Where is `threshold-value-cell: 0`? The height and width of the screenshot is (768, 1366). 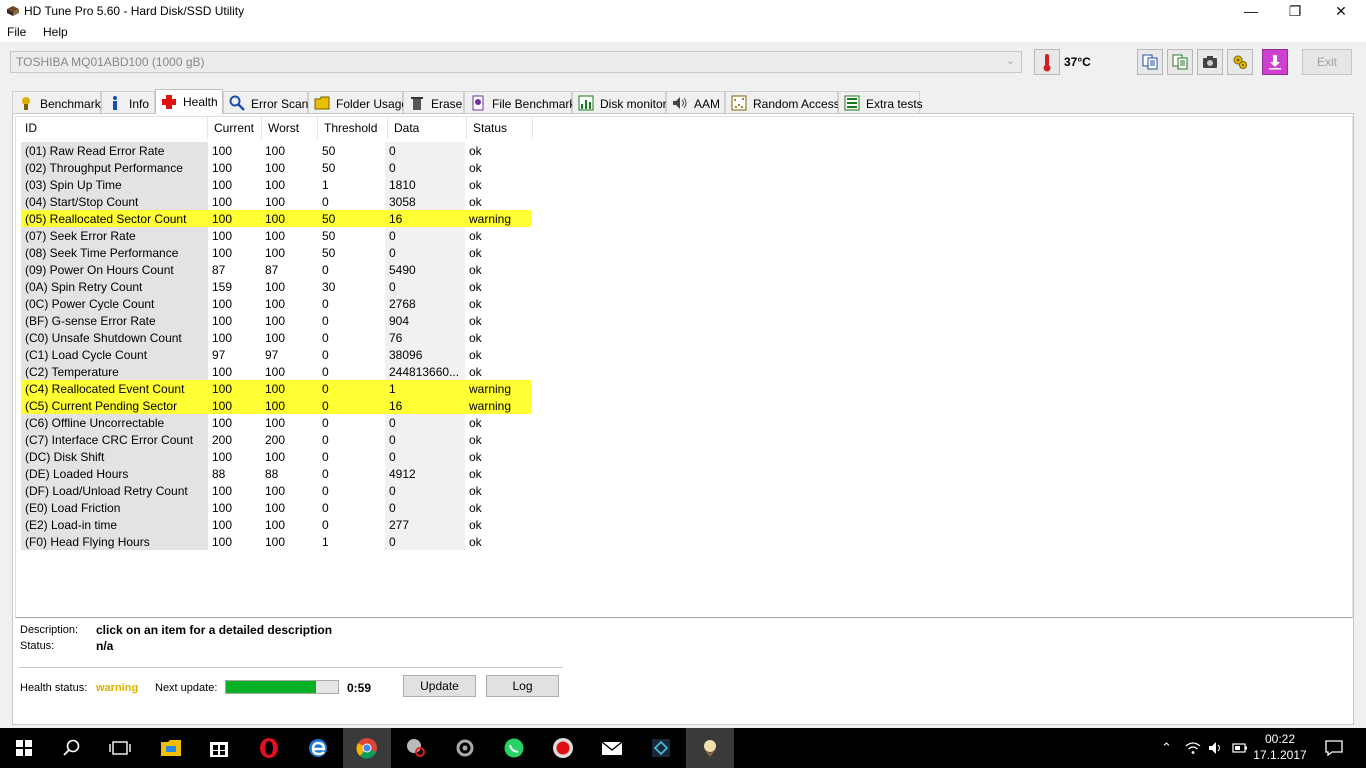
threshold-value-cell: 0 is located at coordinates (325, 269).